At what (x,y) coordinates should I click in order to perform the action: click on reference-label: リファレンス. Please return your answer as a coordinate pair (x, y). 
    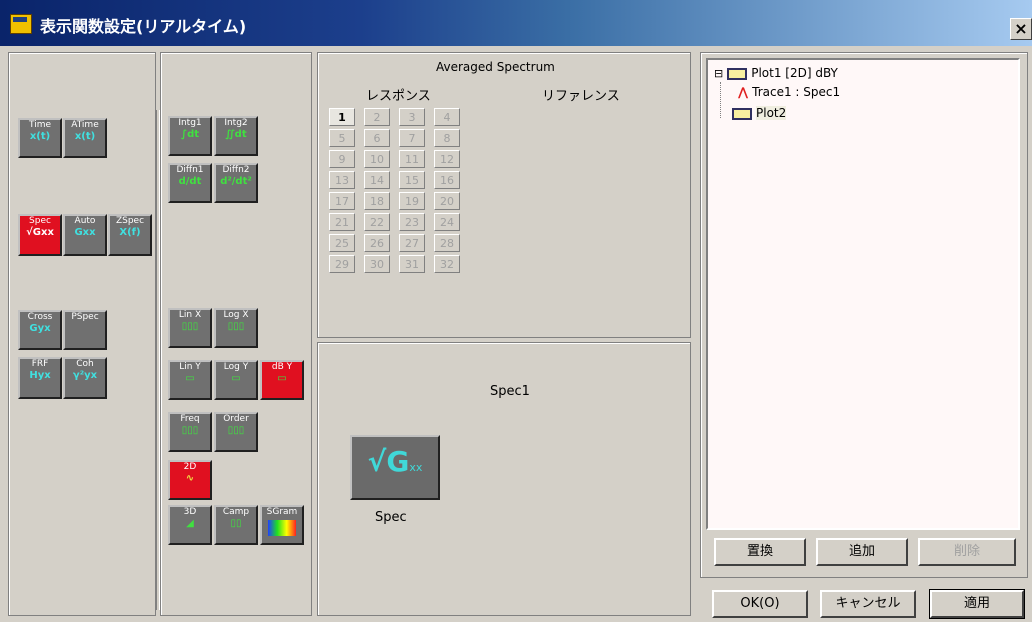
    Looking at the image, I should click on (581, 96).